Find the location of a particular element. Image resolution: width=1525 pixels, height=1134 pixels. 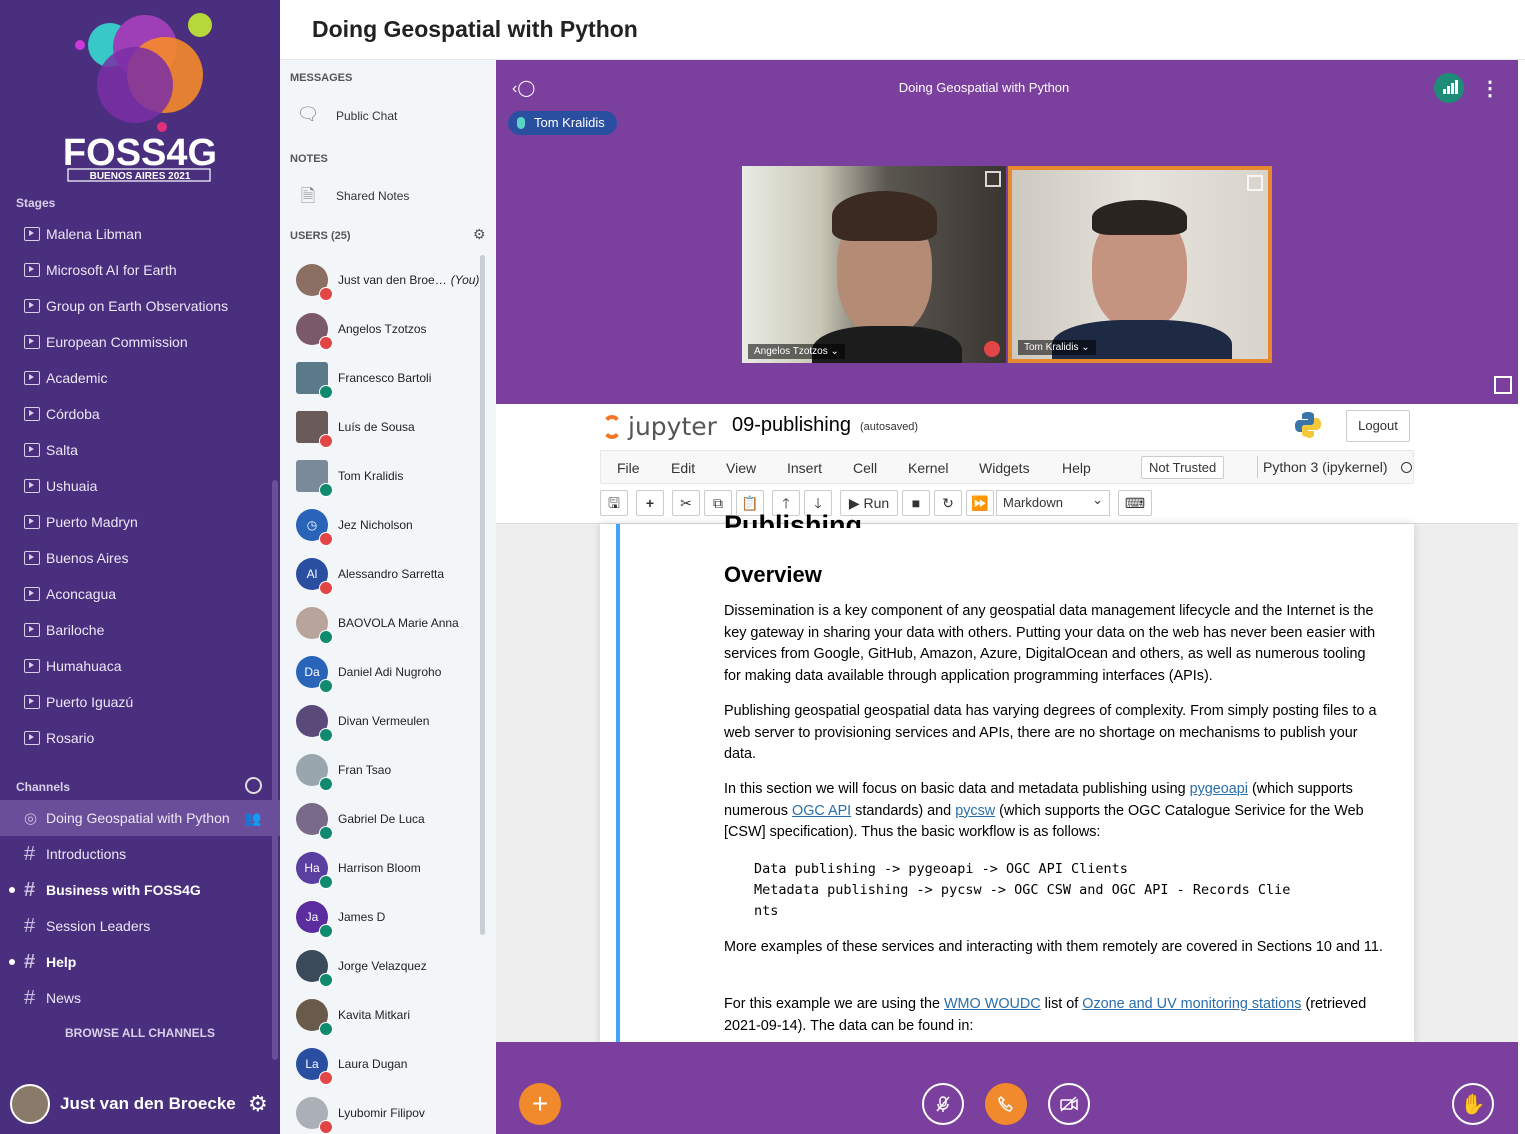

stage-item: Ushuaia is located at coordinates (135, 486).